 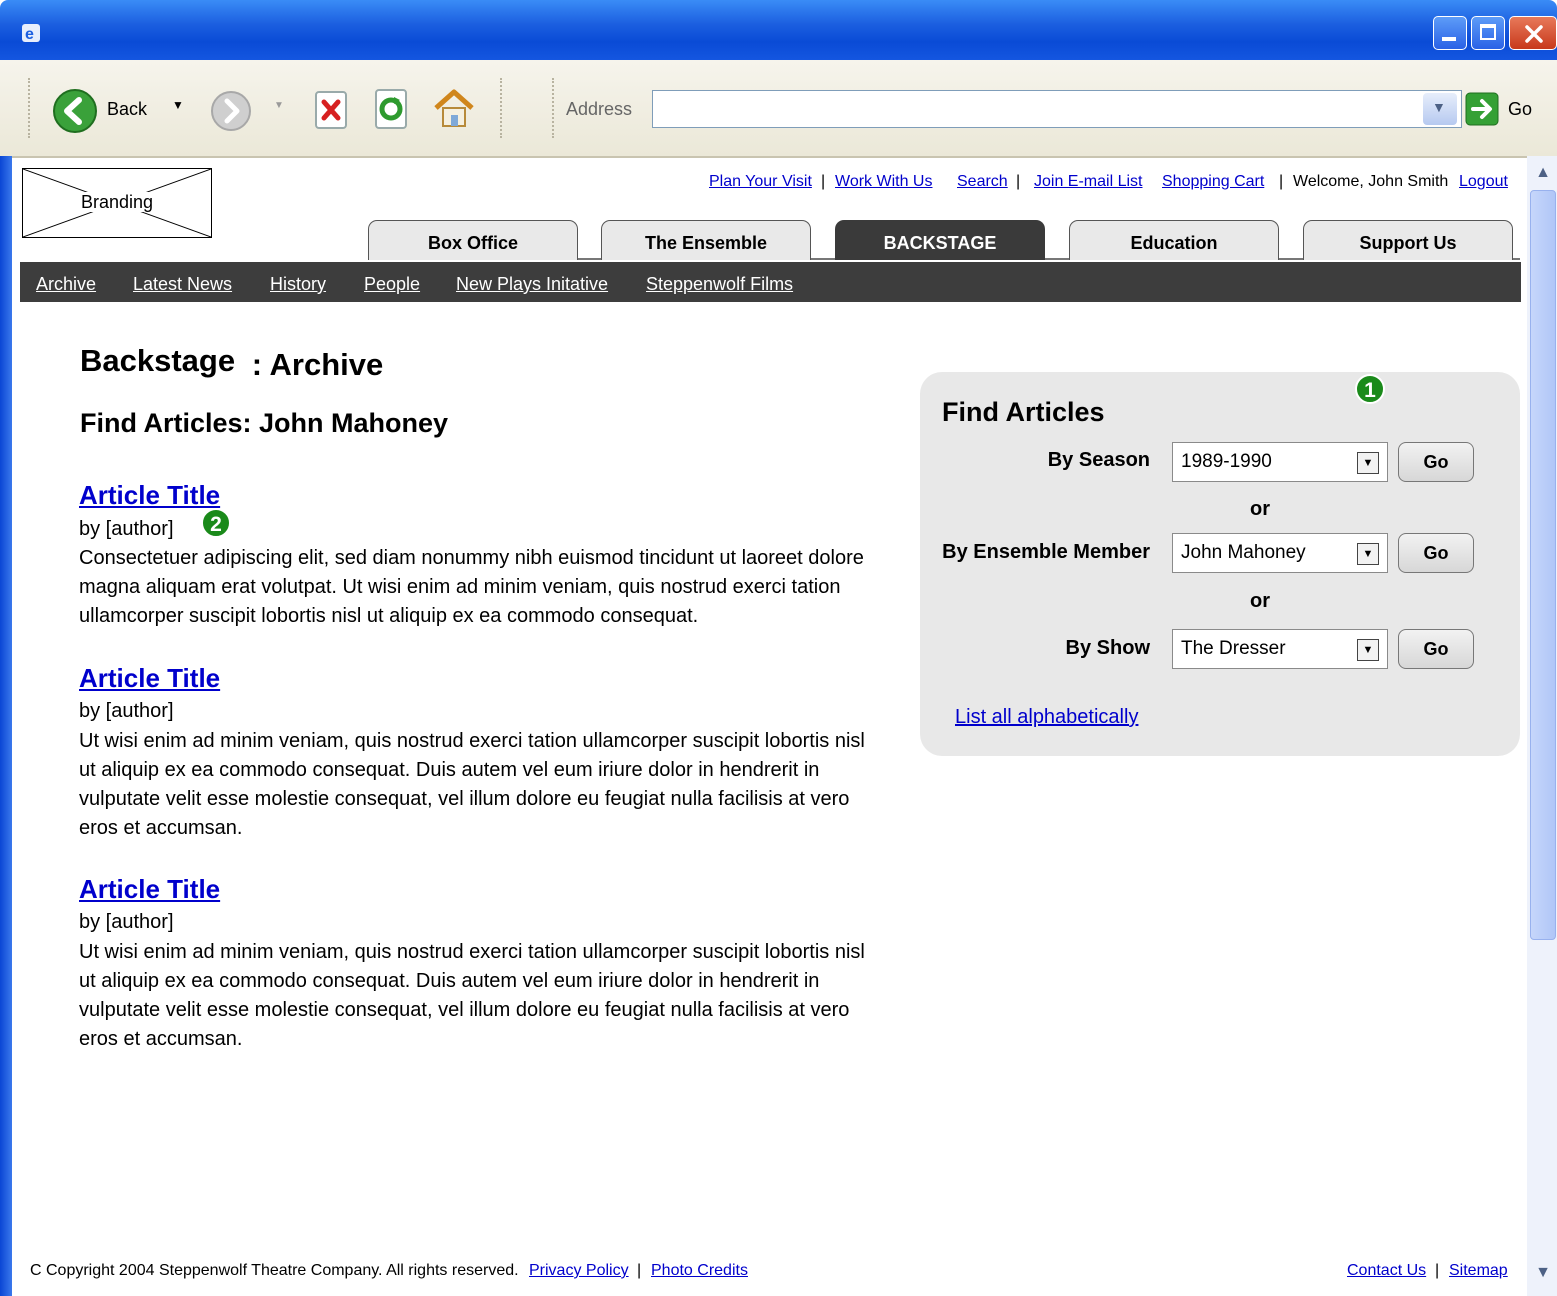 I want to click on season-select: 1989-1990 ▼, so click(x=1280, y=462).